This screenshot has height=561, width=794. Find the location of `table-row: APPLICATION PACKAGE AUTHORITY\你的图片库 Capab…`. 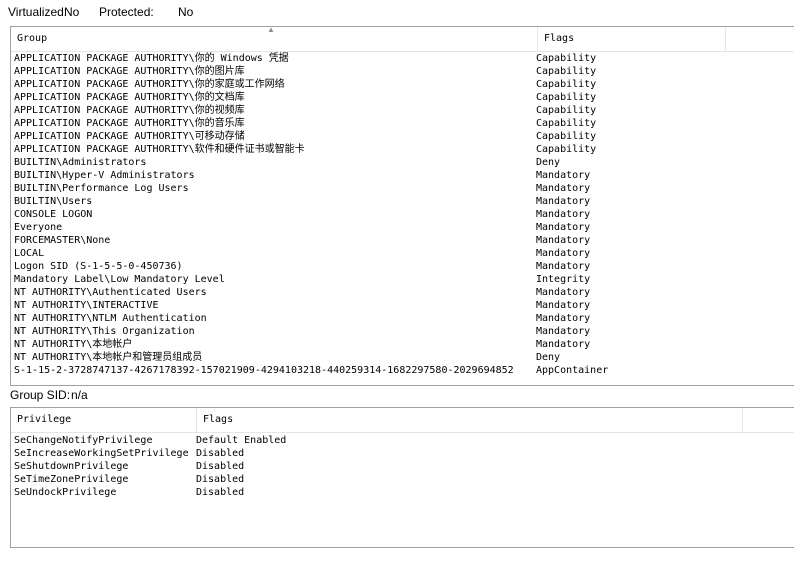

table-row: APPLICATION PACKAGE AUTHORITY\你的图片库 Capab… is located at coordinates (402, 71).